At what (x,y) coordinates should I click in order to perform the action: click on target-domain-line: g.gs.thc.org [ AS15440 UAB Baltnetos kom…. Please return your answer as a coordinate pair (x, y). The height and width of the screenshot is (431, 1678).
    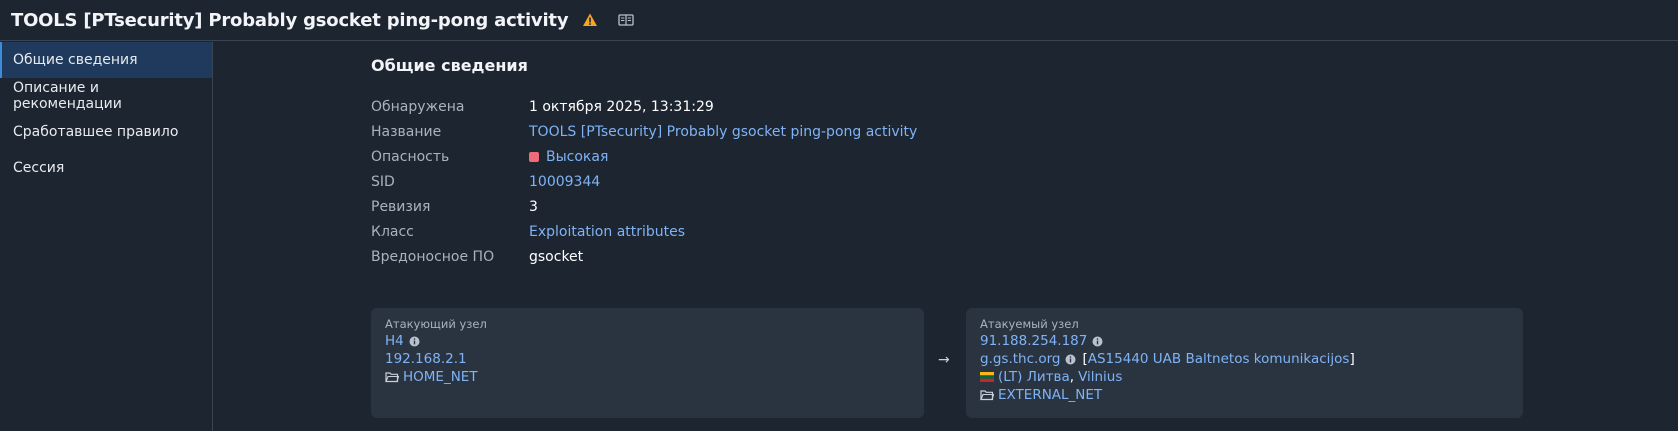
    Looking at the image, I should click on (1244, 359).